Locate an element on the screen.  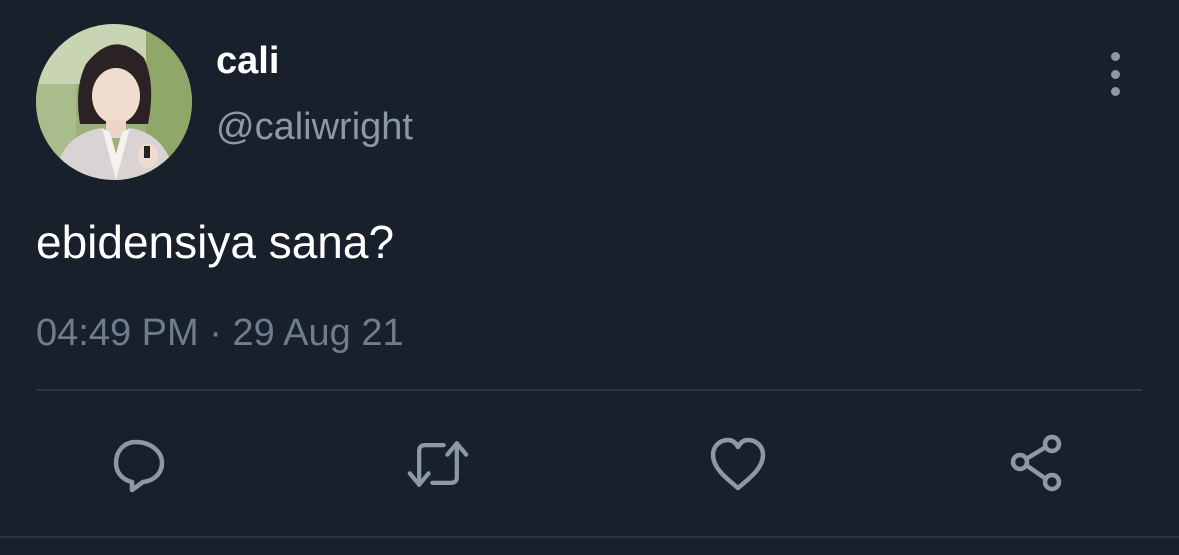
display-name: cali is located at coordinates (247, 61).